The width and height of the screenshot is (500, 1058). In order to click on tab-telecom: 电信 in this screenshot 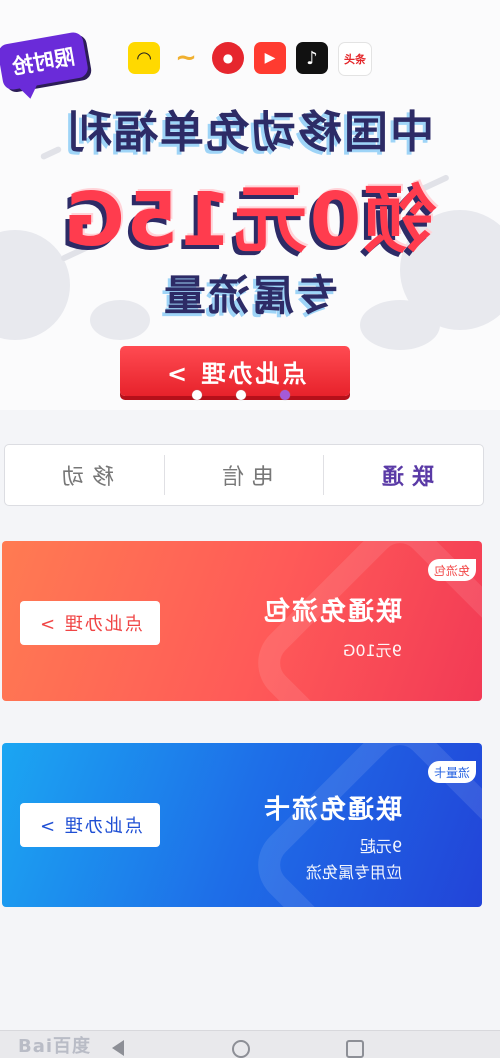, I will do `click(244, 475)`.